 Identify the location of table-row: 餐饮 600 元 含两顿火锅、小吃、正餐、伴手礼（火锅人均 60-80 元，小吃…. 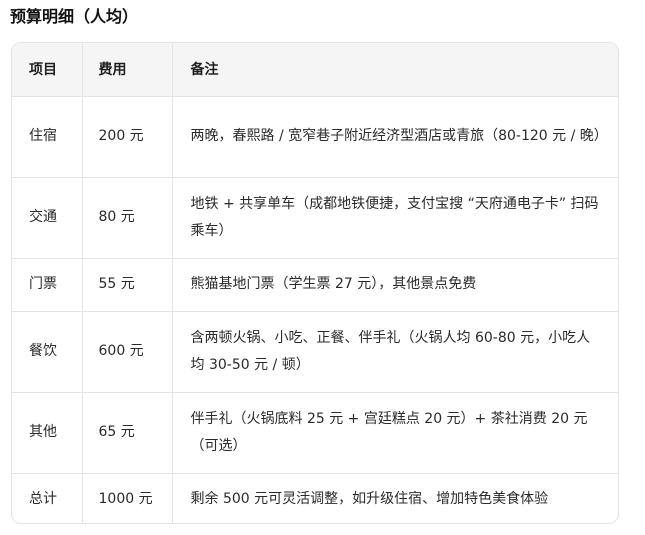
(315, 352).